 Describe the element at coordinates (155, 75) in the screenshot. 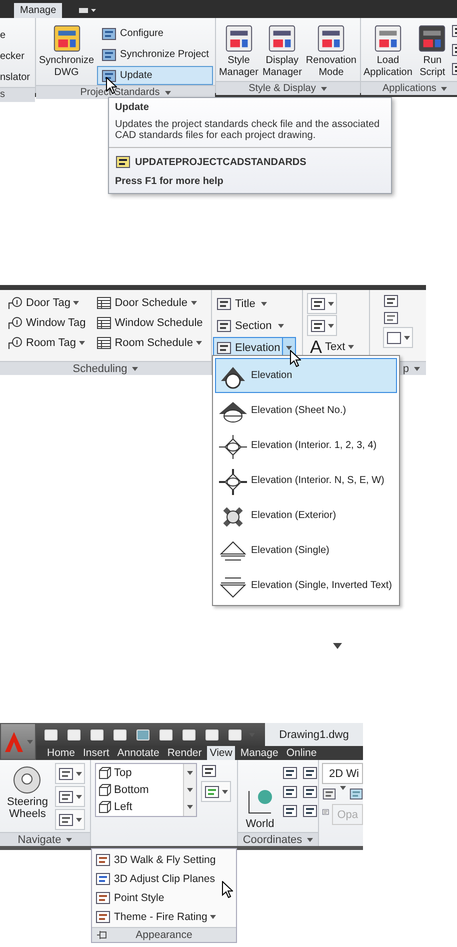

I see `ribbon-button: Update` at that location.